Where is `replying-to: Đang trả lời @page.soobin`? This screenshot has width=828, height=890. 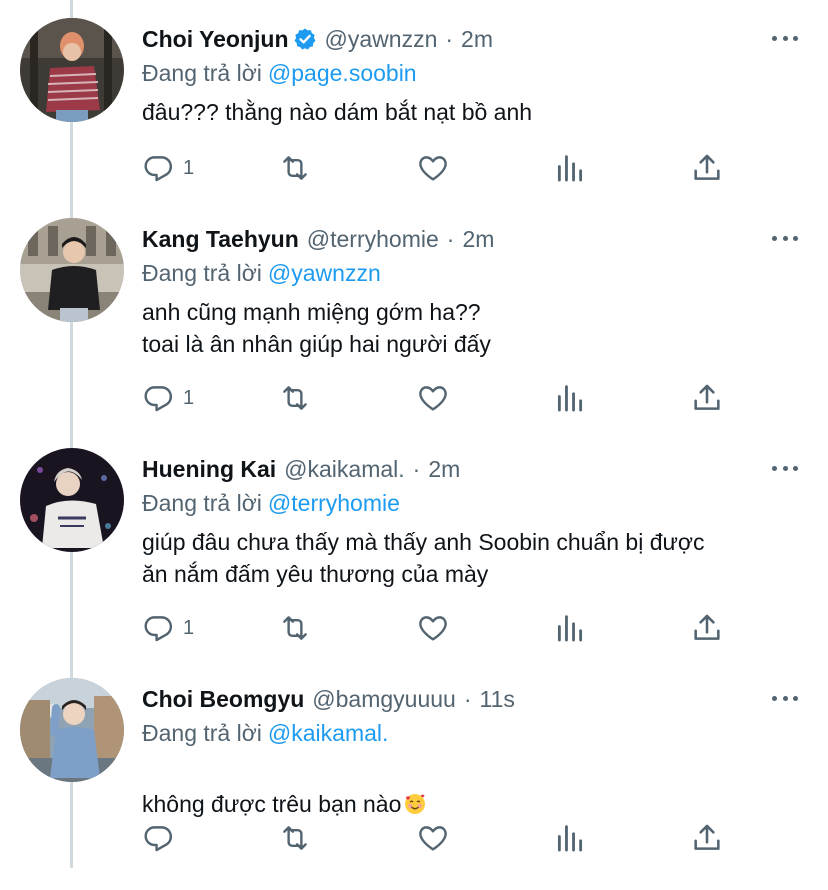
replying-to: Đang trả lời @page.soobin is located at coordinates (279, 73).